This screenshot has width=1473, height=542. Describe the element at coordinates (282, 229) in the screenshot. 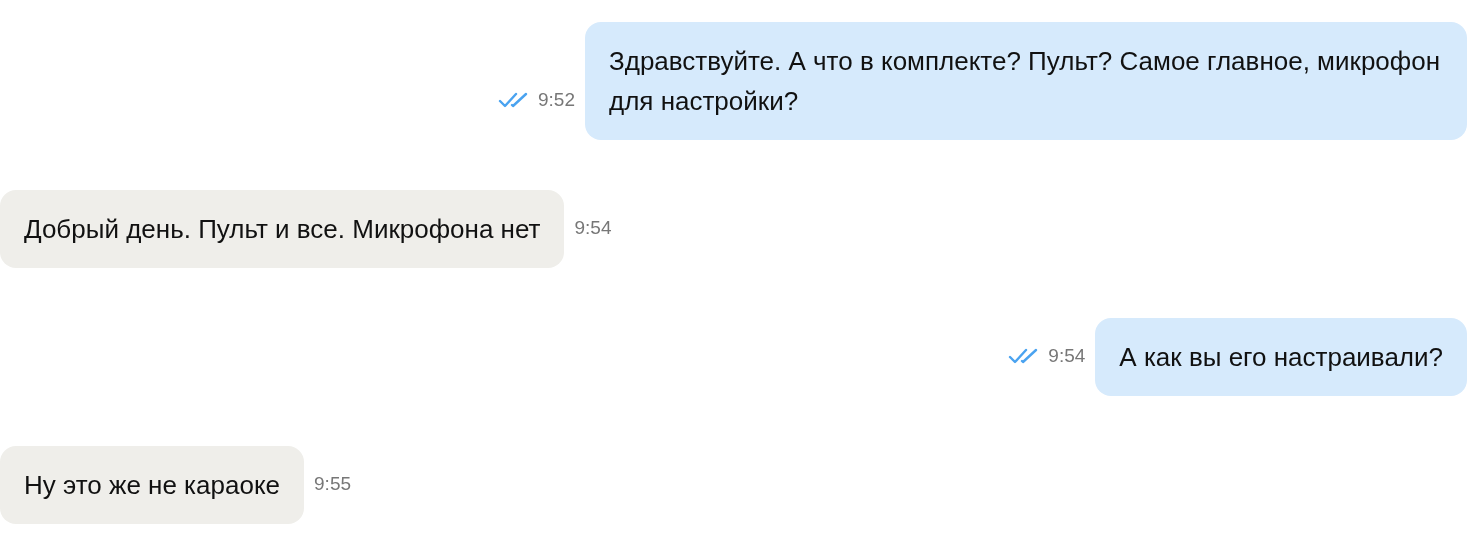

I see `incoming-message-bubble: Добрый день. Пульт и все. Микрофона нет` at that location.